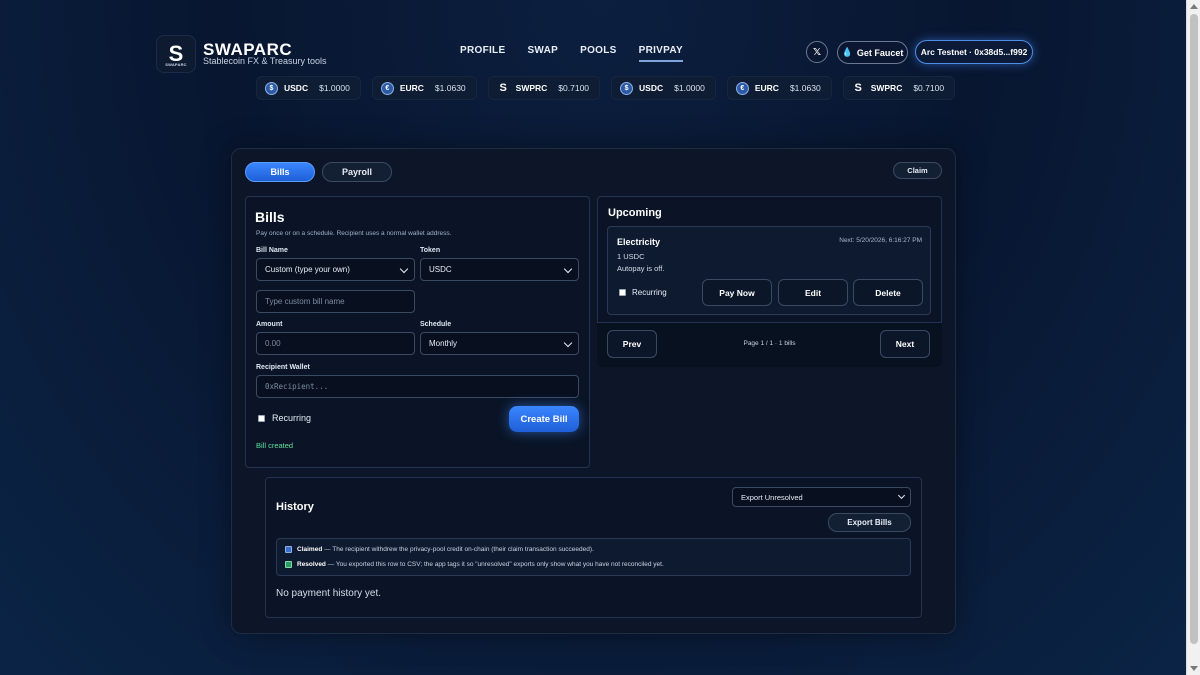 The image size is (1200, 675). I want to click on logo-mini-text: SWAPARC, so click(176, 64).